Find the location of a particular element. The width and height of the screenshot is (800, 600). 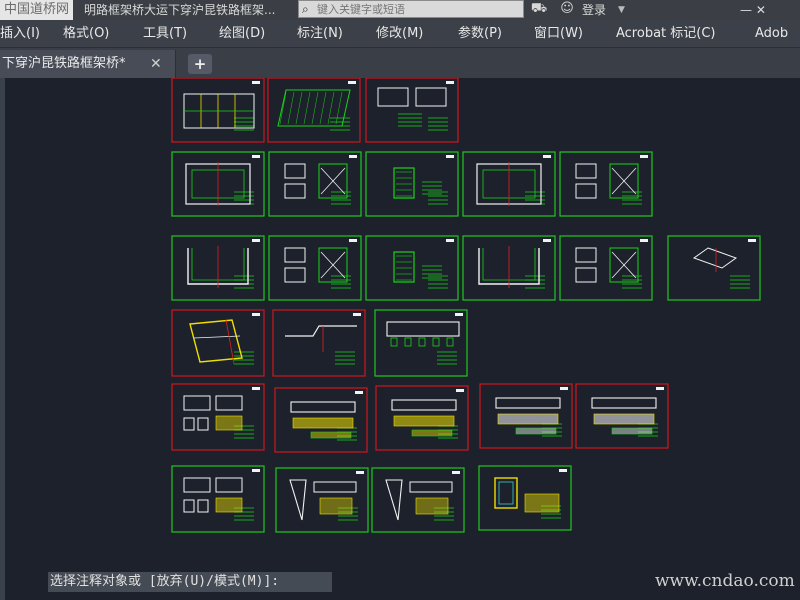

center-line is located at coordinates (230, 342).